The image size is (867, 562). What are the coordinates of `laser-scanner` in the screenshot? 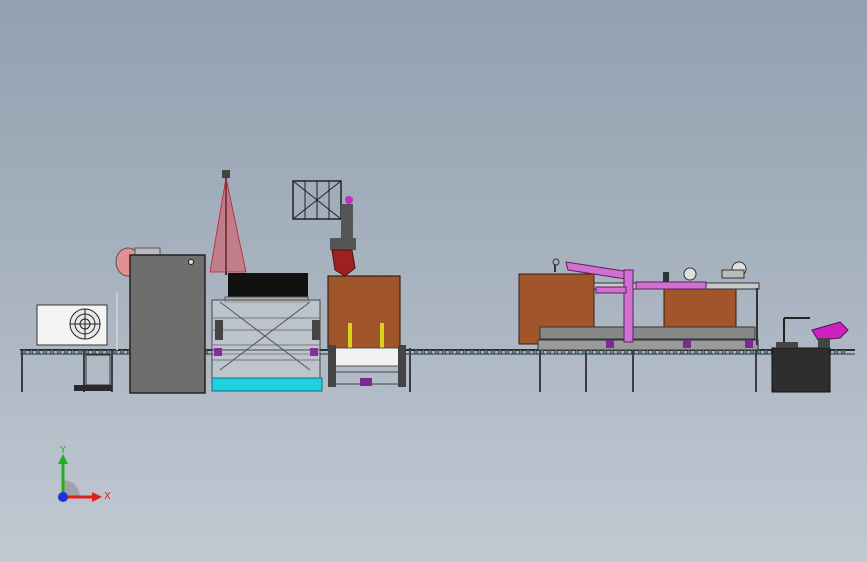 It's located at (228, 222).